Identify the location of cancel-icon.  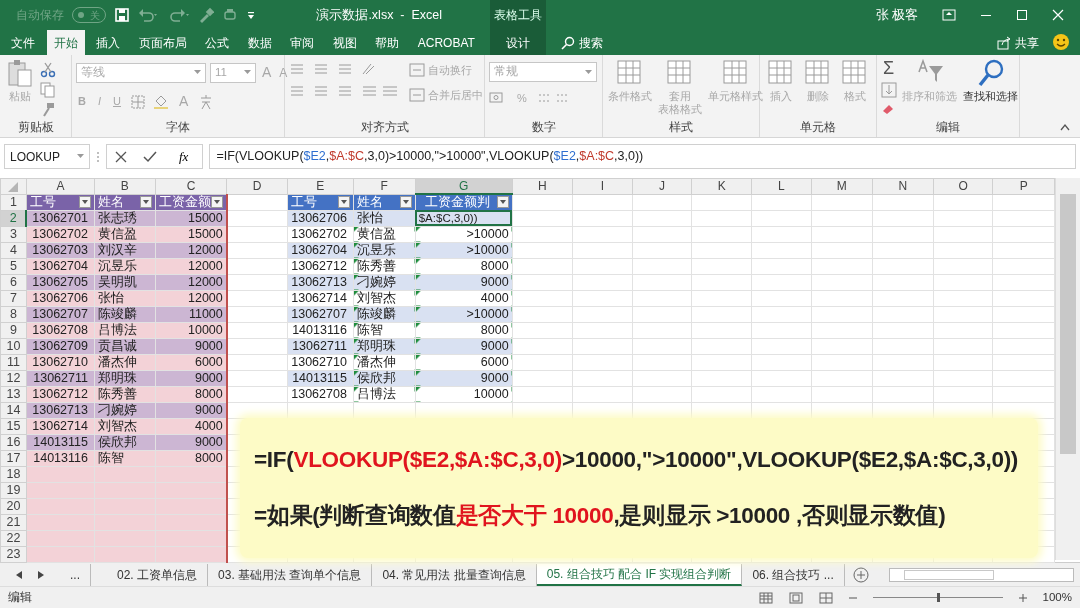
(121, 156).